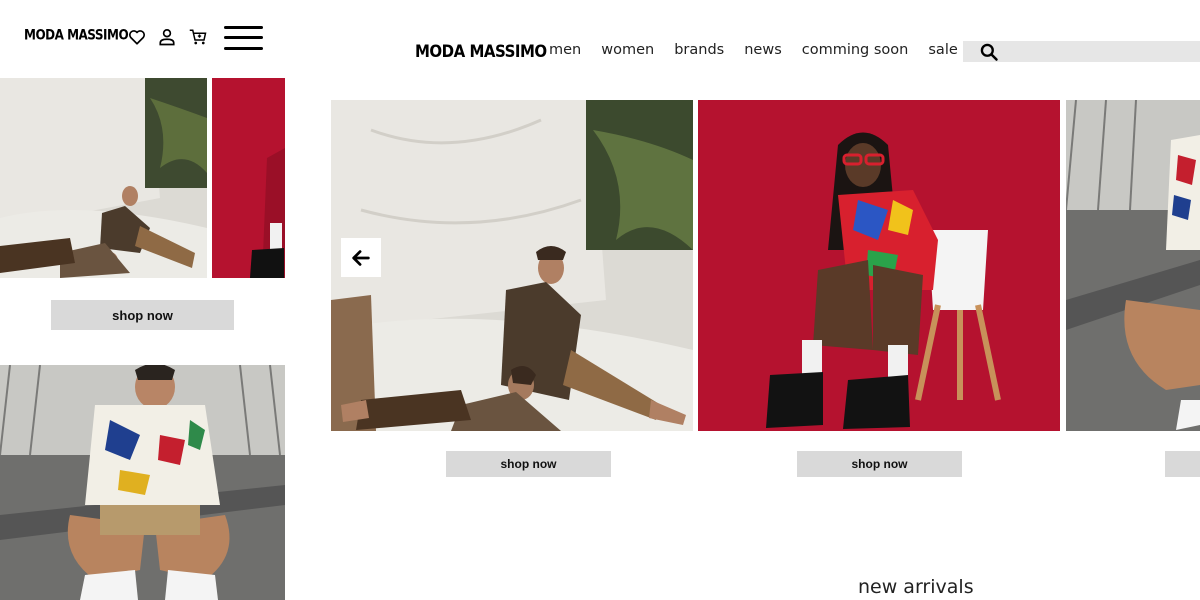 This screenshot has height=600, width=1200. Describe the element at coordinates (248, 178) in the screenshot. I see `mobile-product-photo-red` at that location.